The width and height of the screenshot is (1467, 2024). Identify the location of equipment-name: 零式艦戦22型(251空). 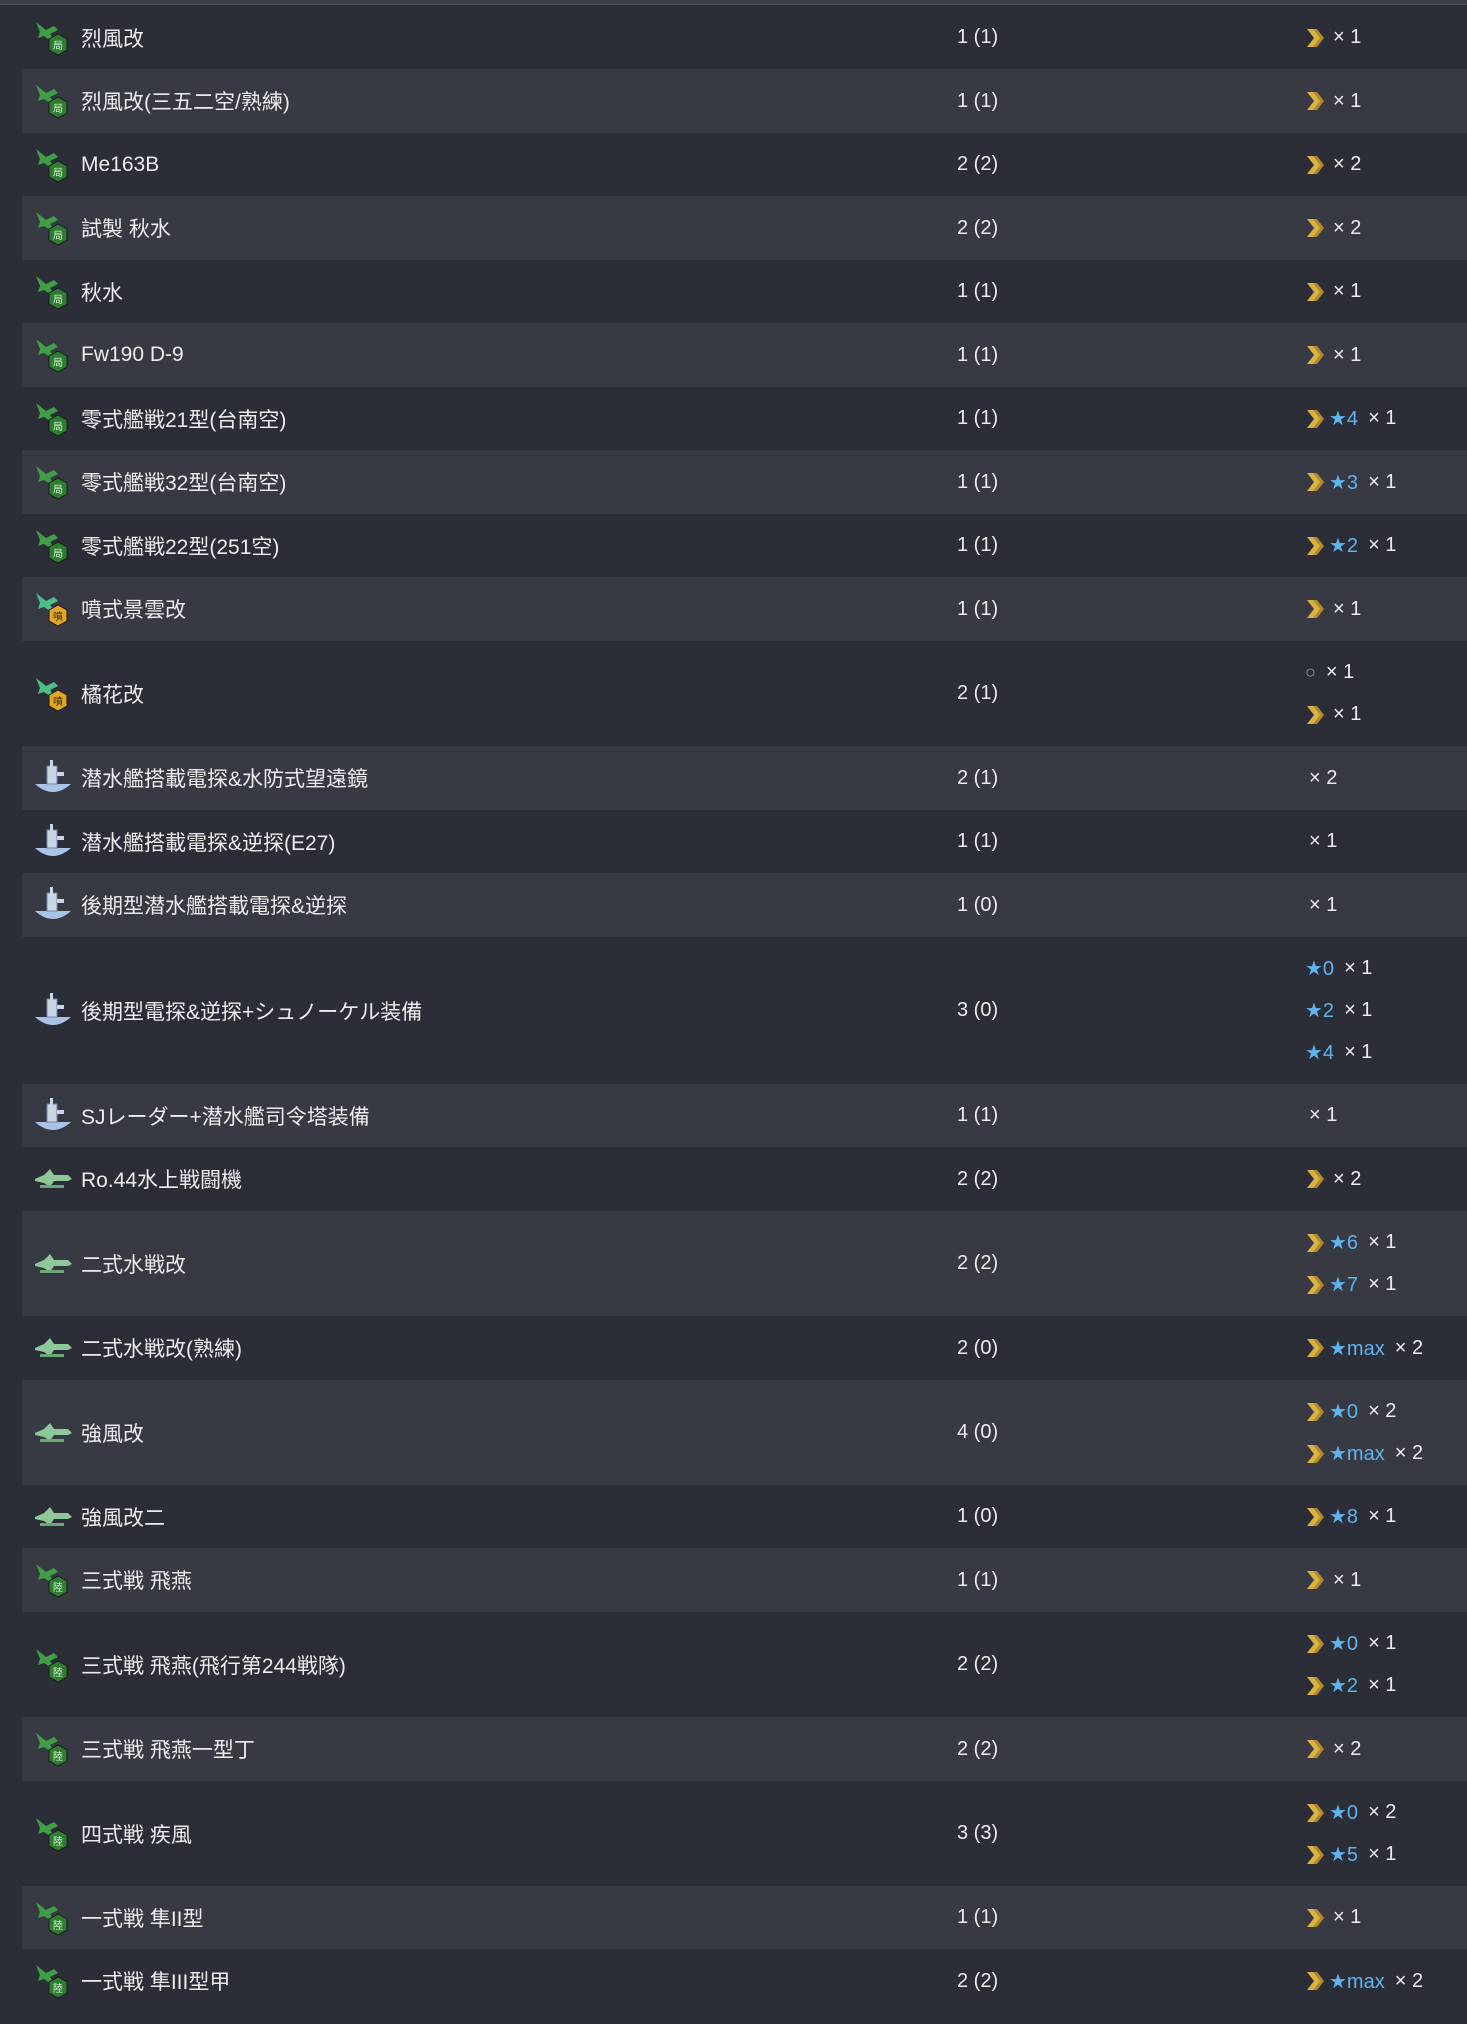
(180, 547).